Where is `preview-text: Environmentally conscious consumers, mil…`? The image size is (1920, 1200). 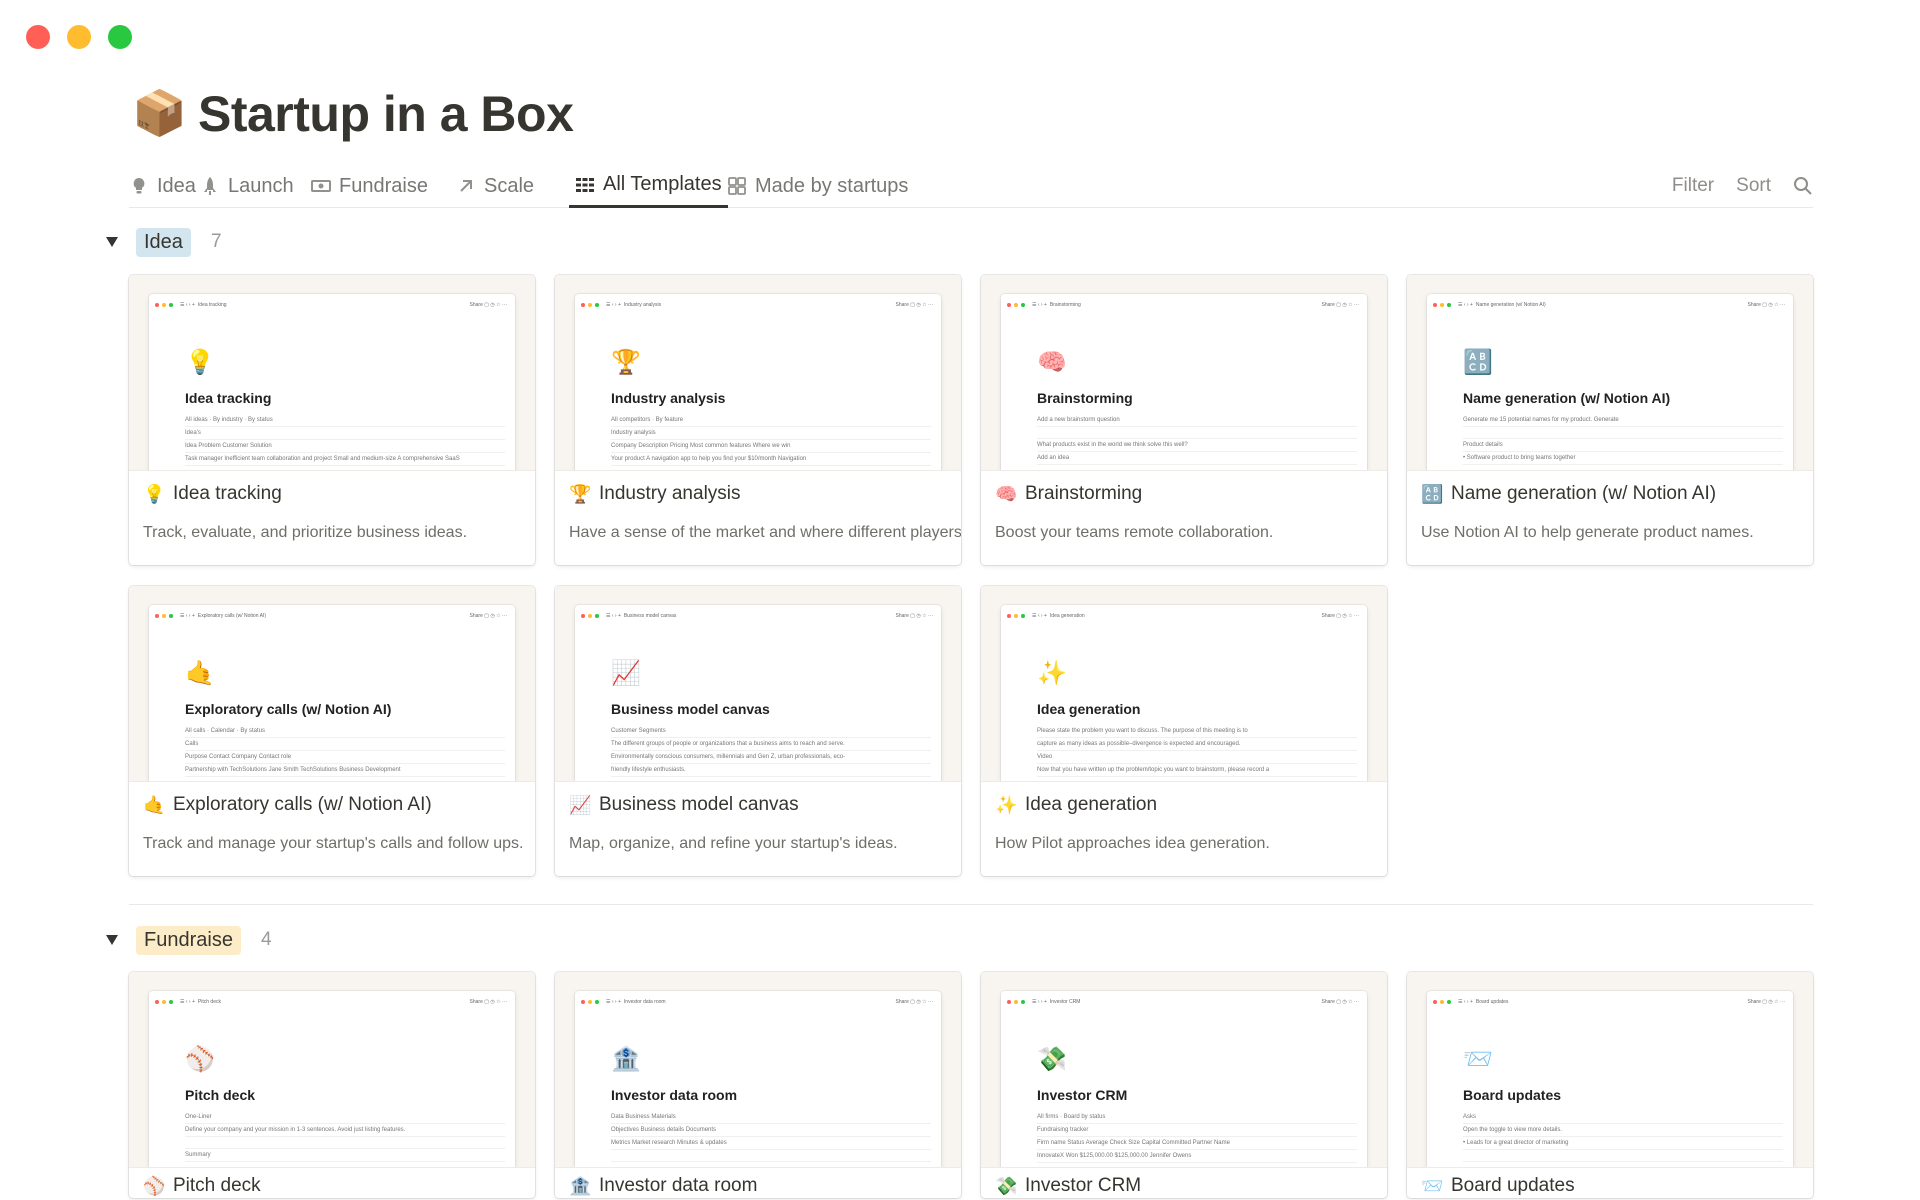
preview-text: Environmentally conscious consumers, mil… is located at coordinates (771, 757).